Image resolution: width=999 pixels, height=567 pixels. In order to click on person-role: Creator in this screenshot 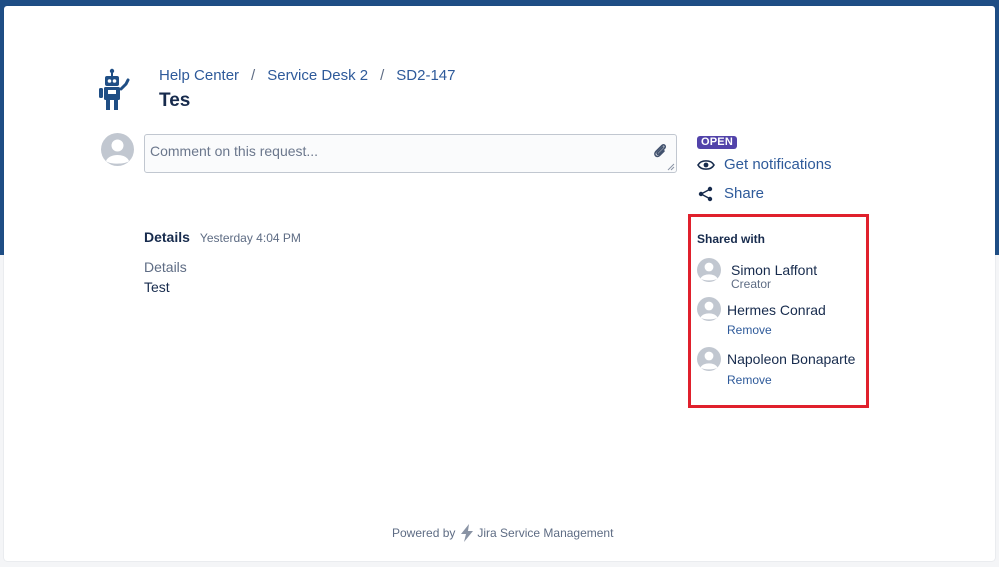, I will do `click(751, 284)`.